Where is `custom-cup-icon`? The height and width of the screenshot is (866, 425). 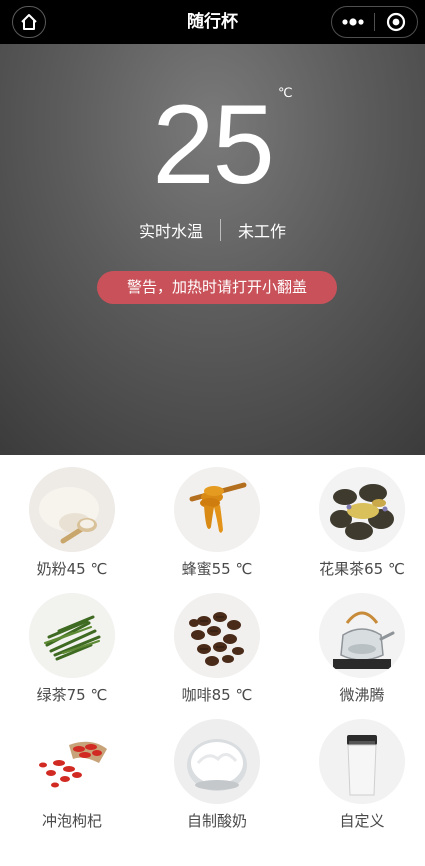 custom-cup-icon is located at coordinates (362, 761).